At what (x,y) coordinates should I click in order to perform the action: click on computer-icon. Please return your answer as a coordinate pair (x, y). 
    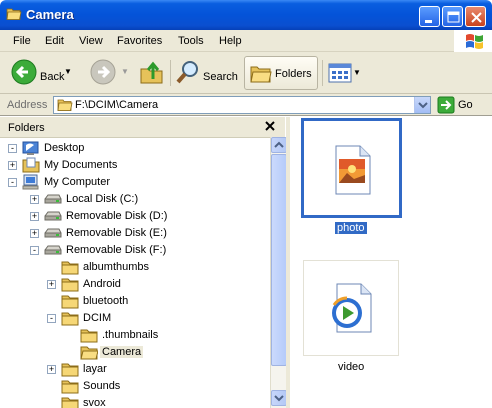
    Looking at the image, I should click on (30, 182).